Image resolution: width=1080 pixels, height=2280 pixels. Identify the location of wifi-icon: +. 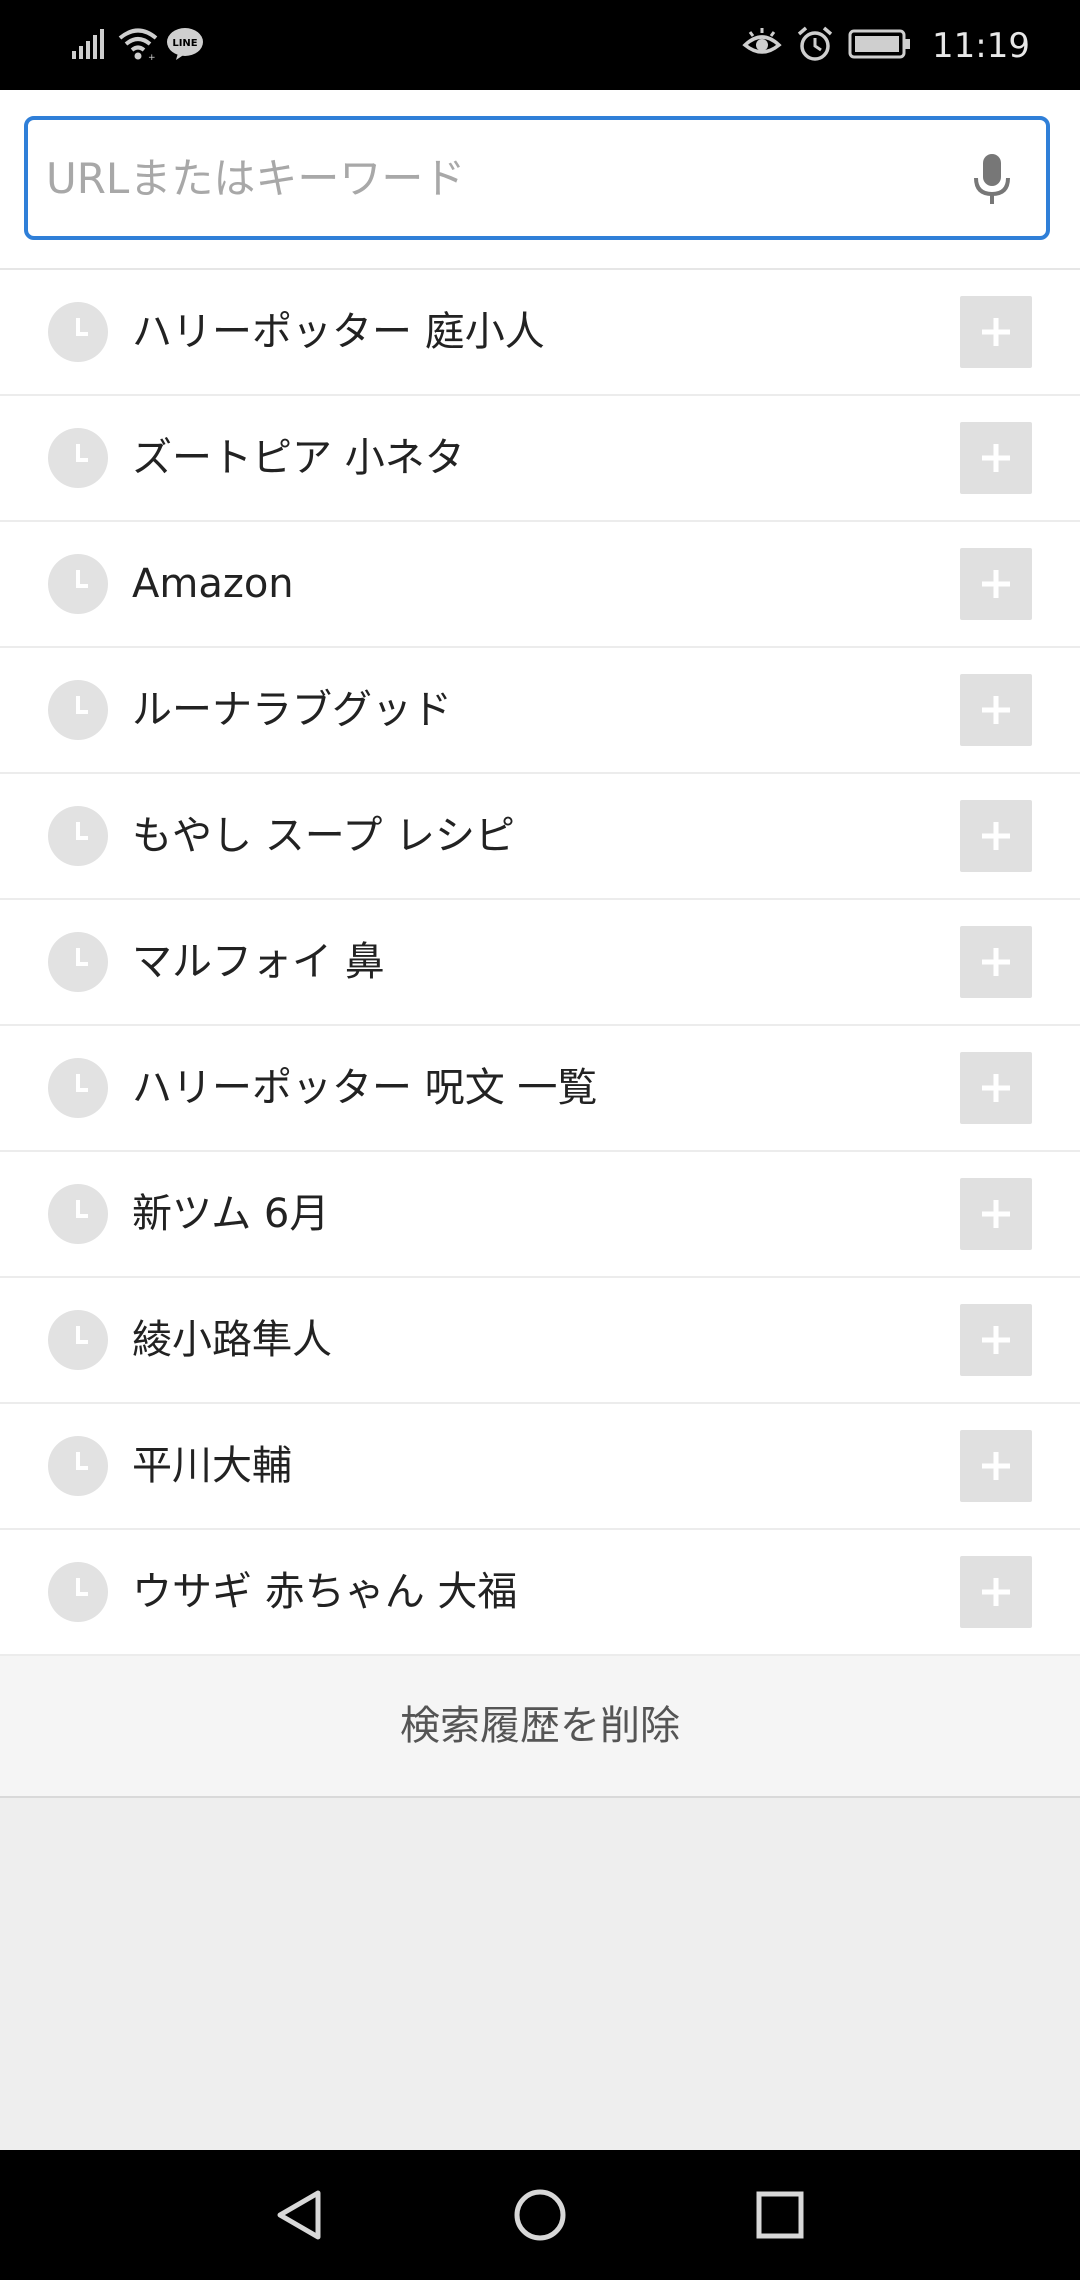
(138, 46).